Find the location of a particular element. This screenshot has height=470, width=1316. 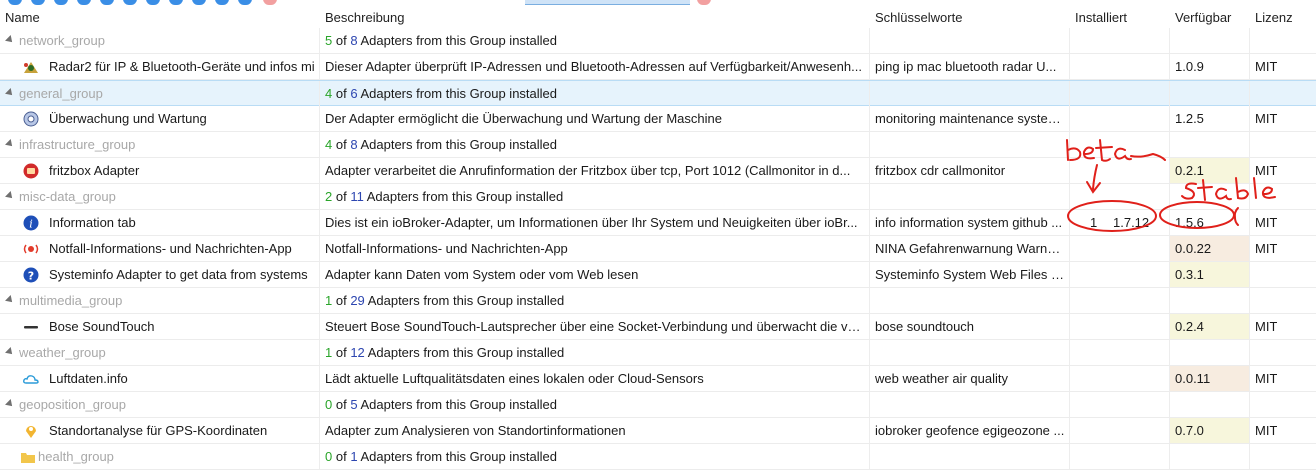

clear-search-icon is located at coordinates (704, 2).